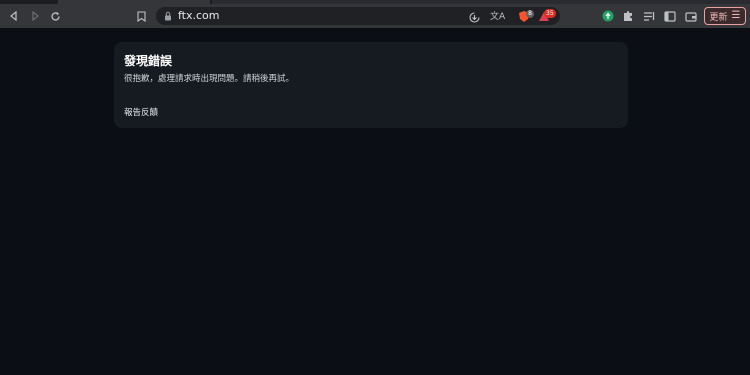 This screenshot has width=750, height=375. I want to click on wallet-icon, so click(691, 16).